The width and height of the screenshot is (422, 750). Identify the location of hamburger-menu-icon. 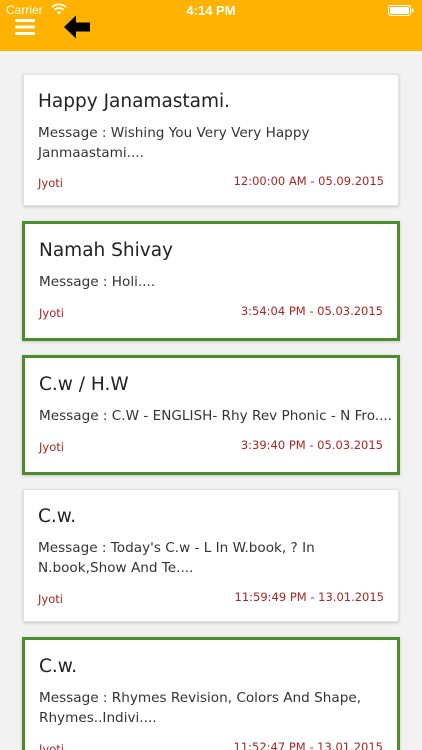
(25, 27).